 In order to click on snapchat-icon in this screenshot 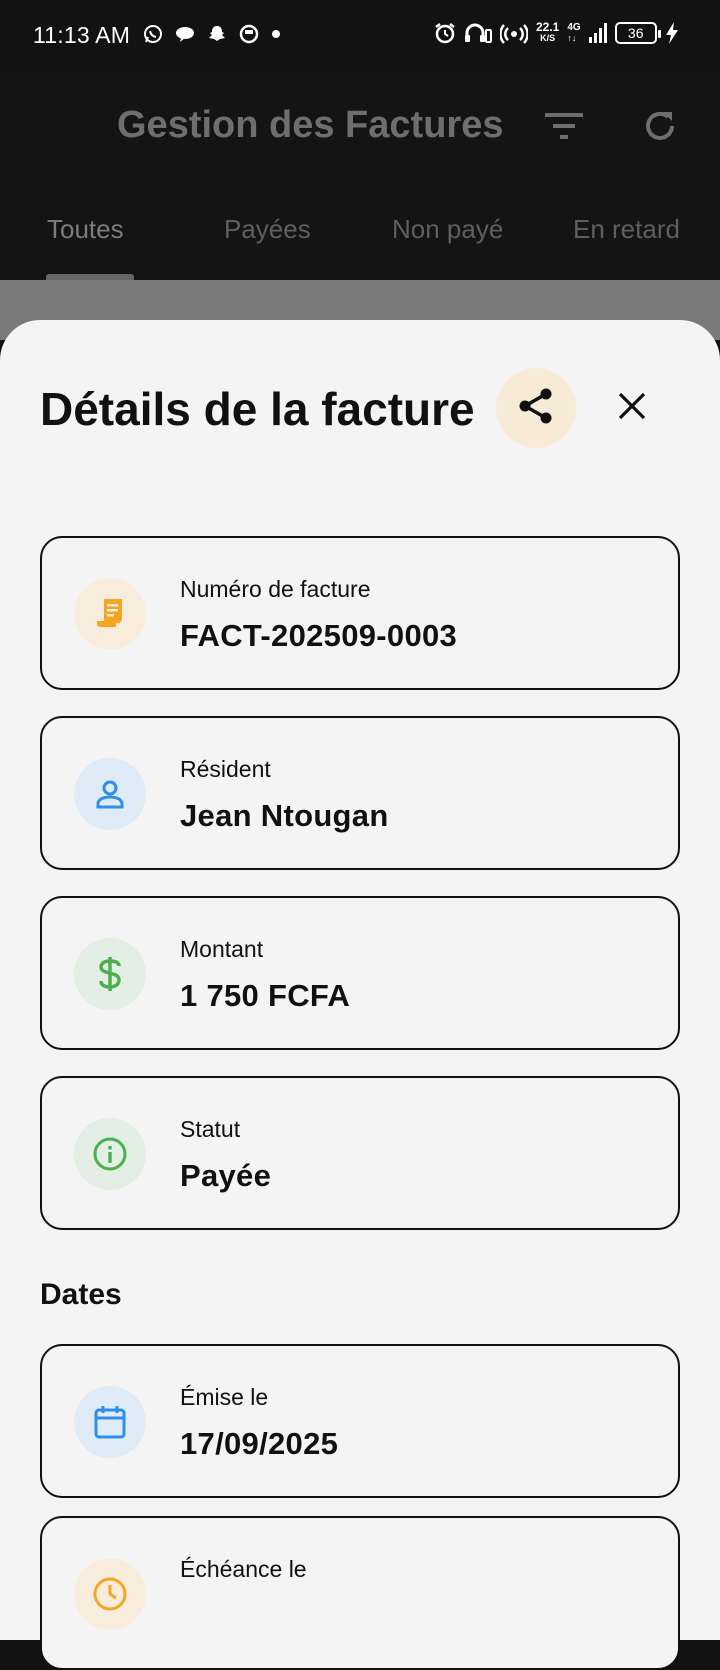, I will do `click(217, 34)`.